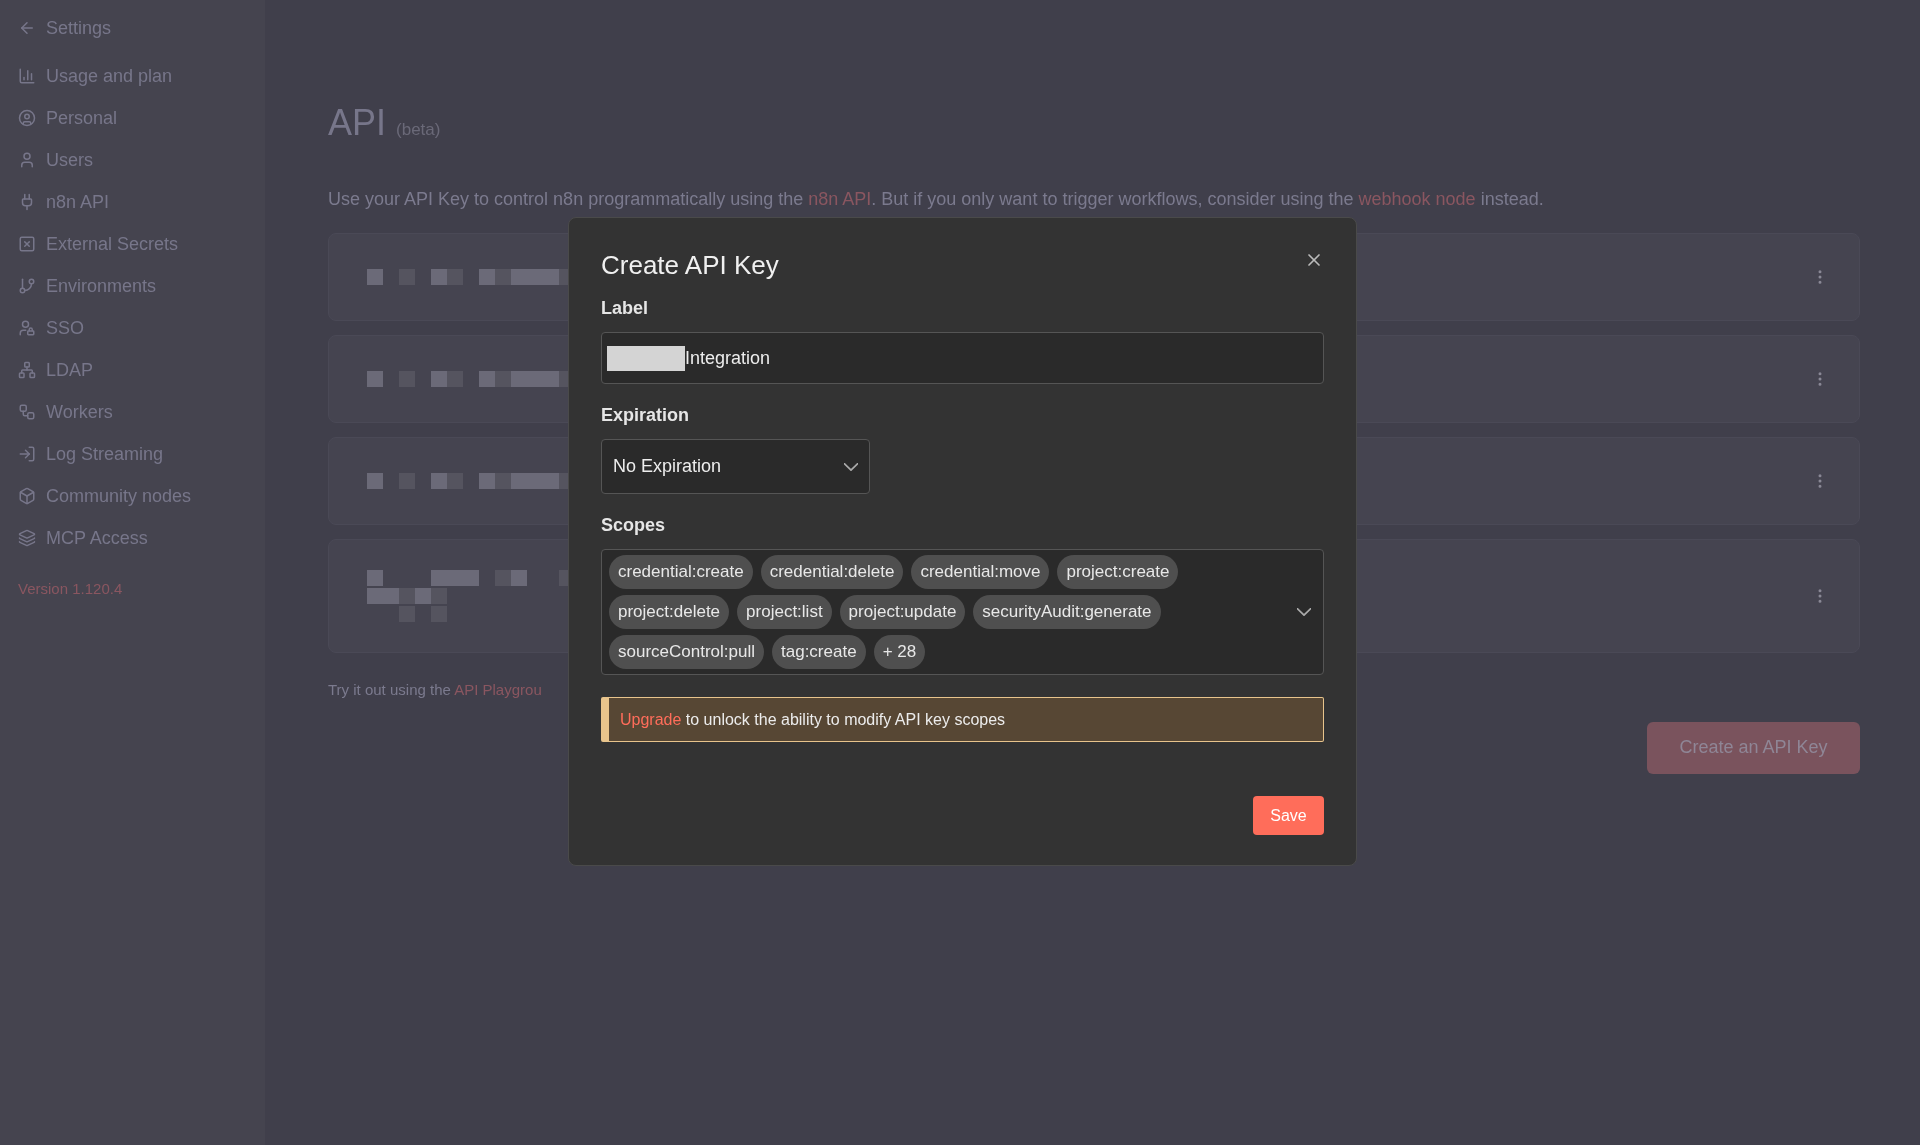 This screenshot has width=1920, height=1145. What do you see at coordinates (27, 160) in the screenshot?
I see `user-icon` at bounding box center [27, 160].